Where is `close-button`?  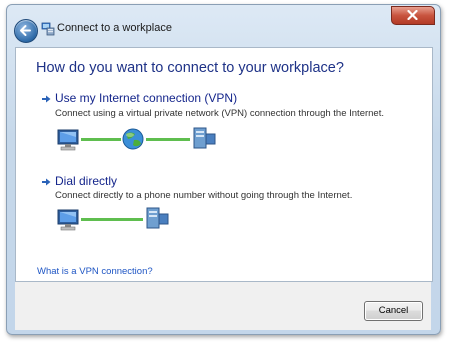 close-button is located at coordinates (413, 15).